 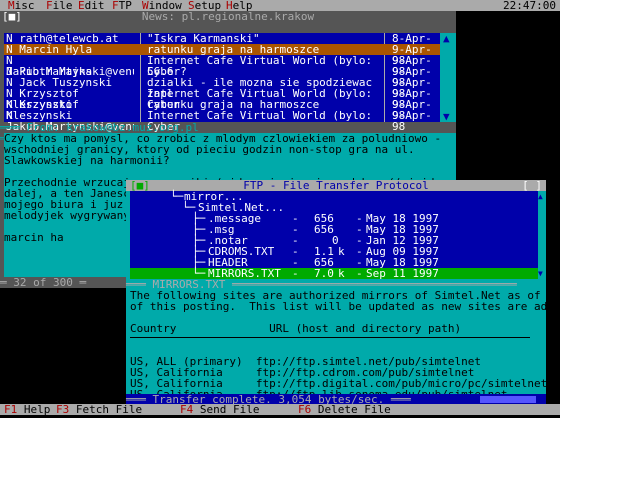 I want to click on header-rule, so click(x=330, y=337).